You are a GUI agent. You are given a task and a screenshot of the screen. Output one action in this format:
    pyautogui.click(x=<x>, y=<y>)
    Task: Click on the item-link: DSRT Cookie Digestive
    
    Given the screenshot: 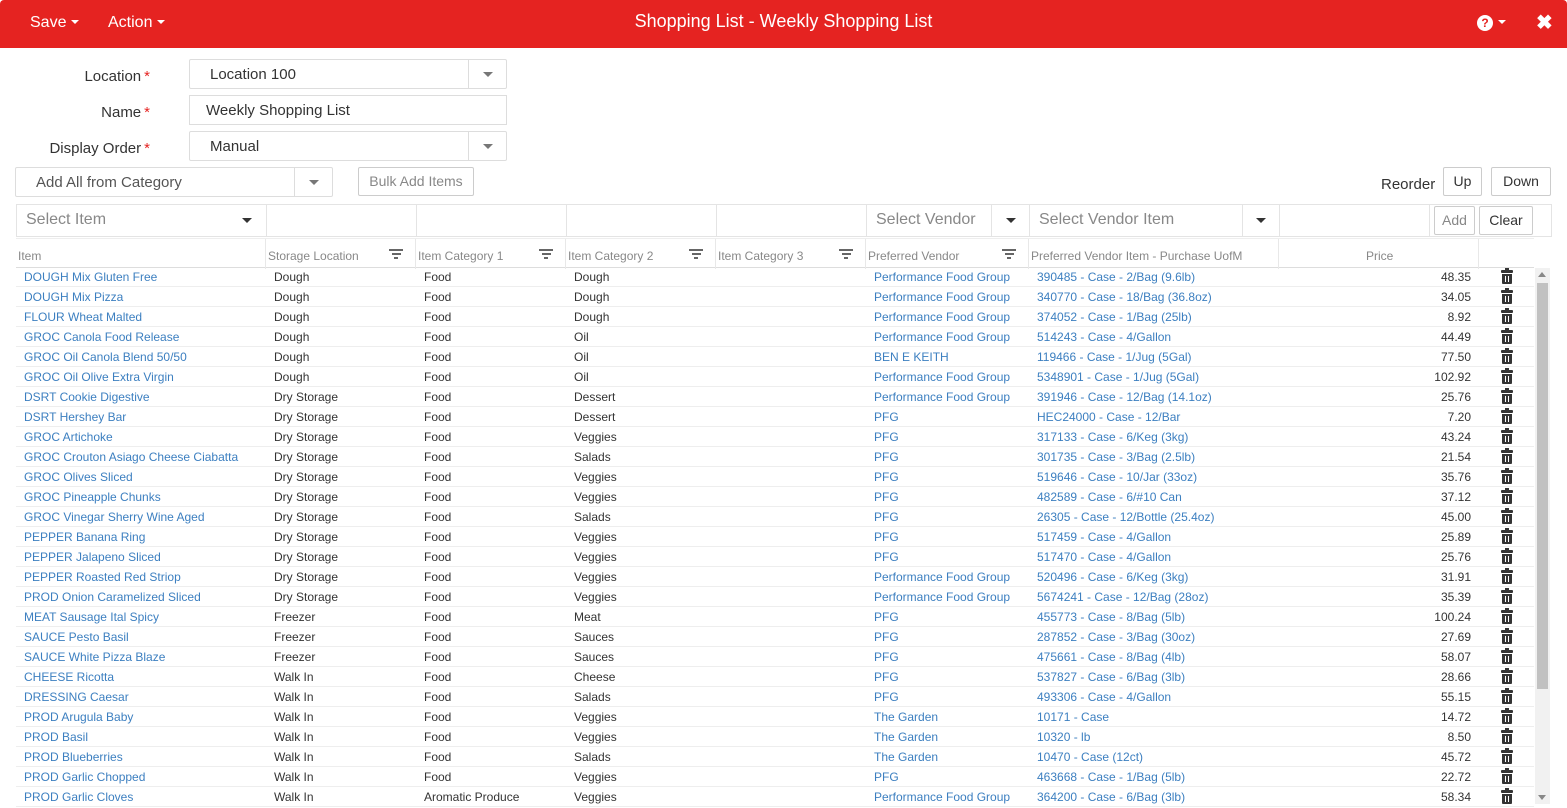 What is the action you would take?
    pyautogui.click(x=87, y=397)
    